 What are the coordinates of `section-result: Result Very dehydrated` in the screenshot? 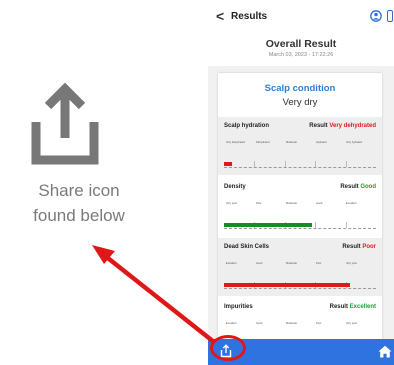 It's located at (342, 126).